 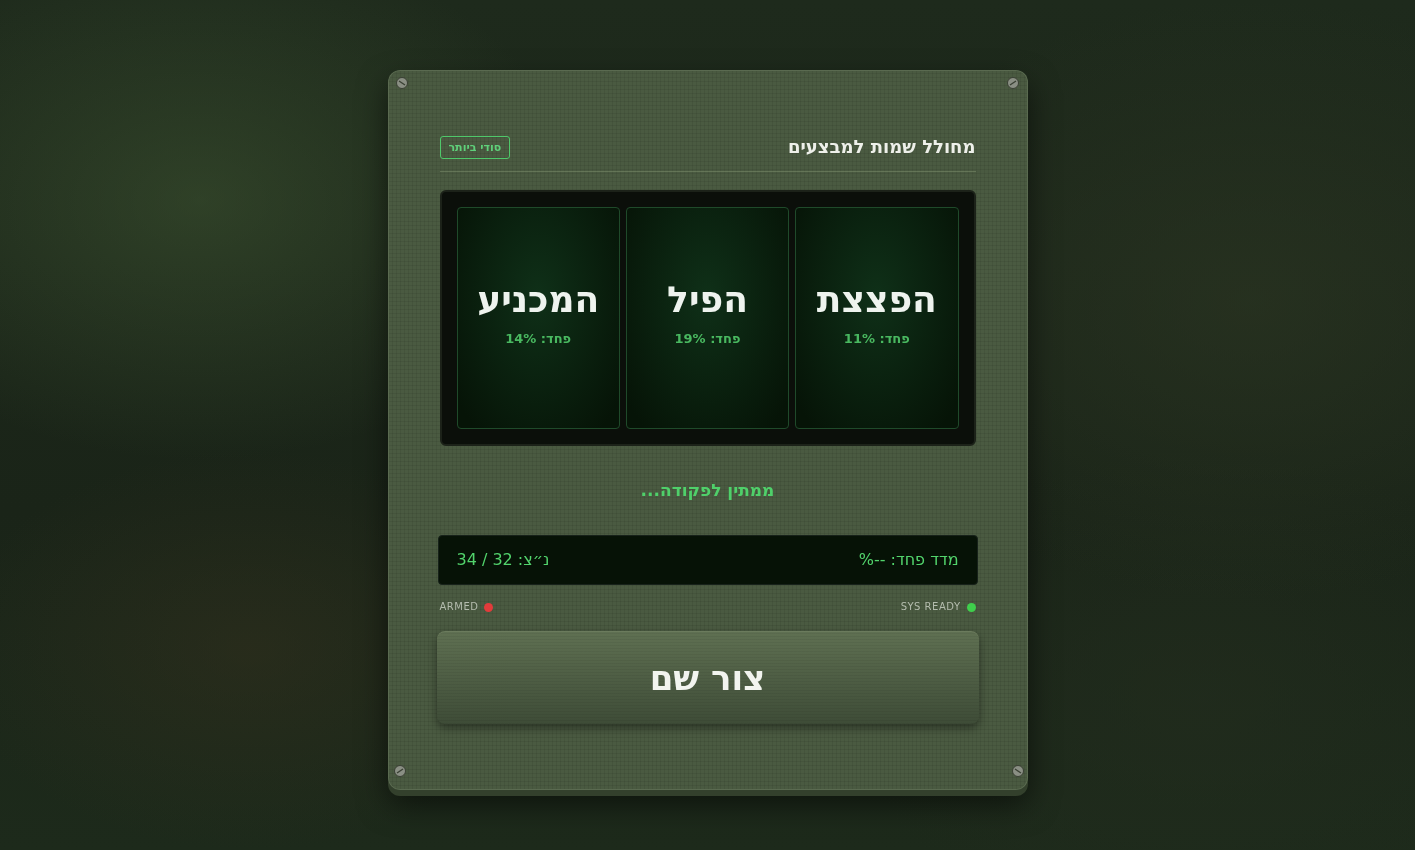 What do you see at coordinates (538, 300) in the screenshot?
I see `reel-name: המכניע` at bounding box center [538, 300].